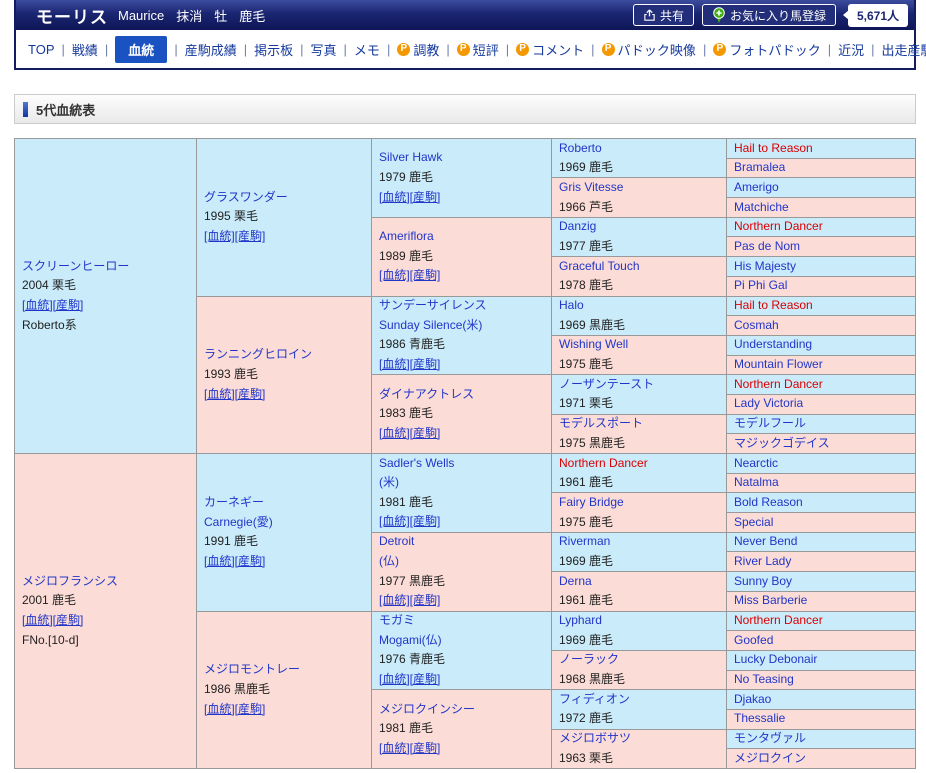  Describe the element at coordinates (85, 49) in the screenshot. I see `nav-tab-2: 戦績` at that location.